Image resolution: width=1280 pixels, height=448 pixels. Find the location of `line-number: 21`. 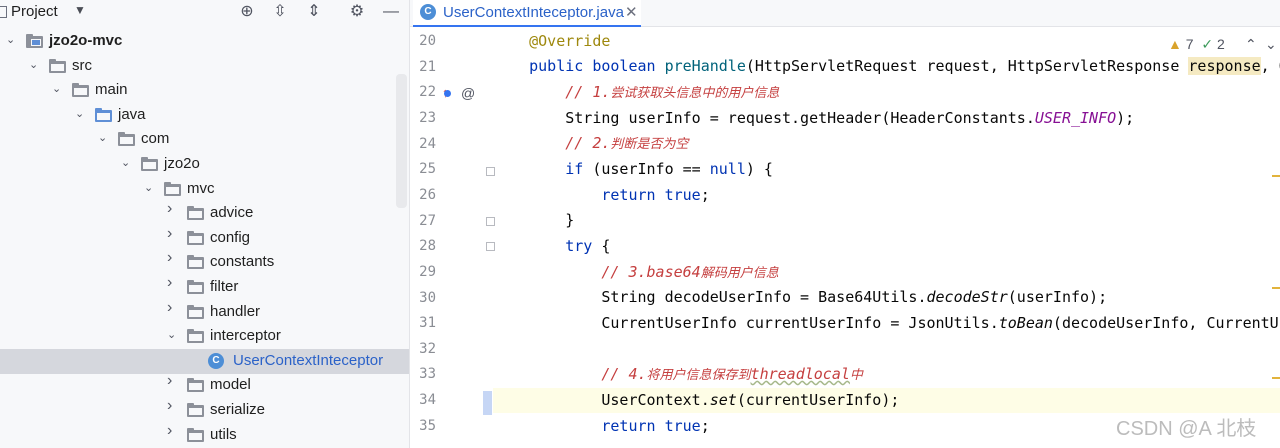

line-number: 21 is located at coordinates (427, 66).